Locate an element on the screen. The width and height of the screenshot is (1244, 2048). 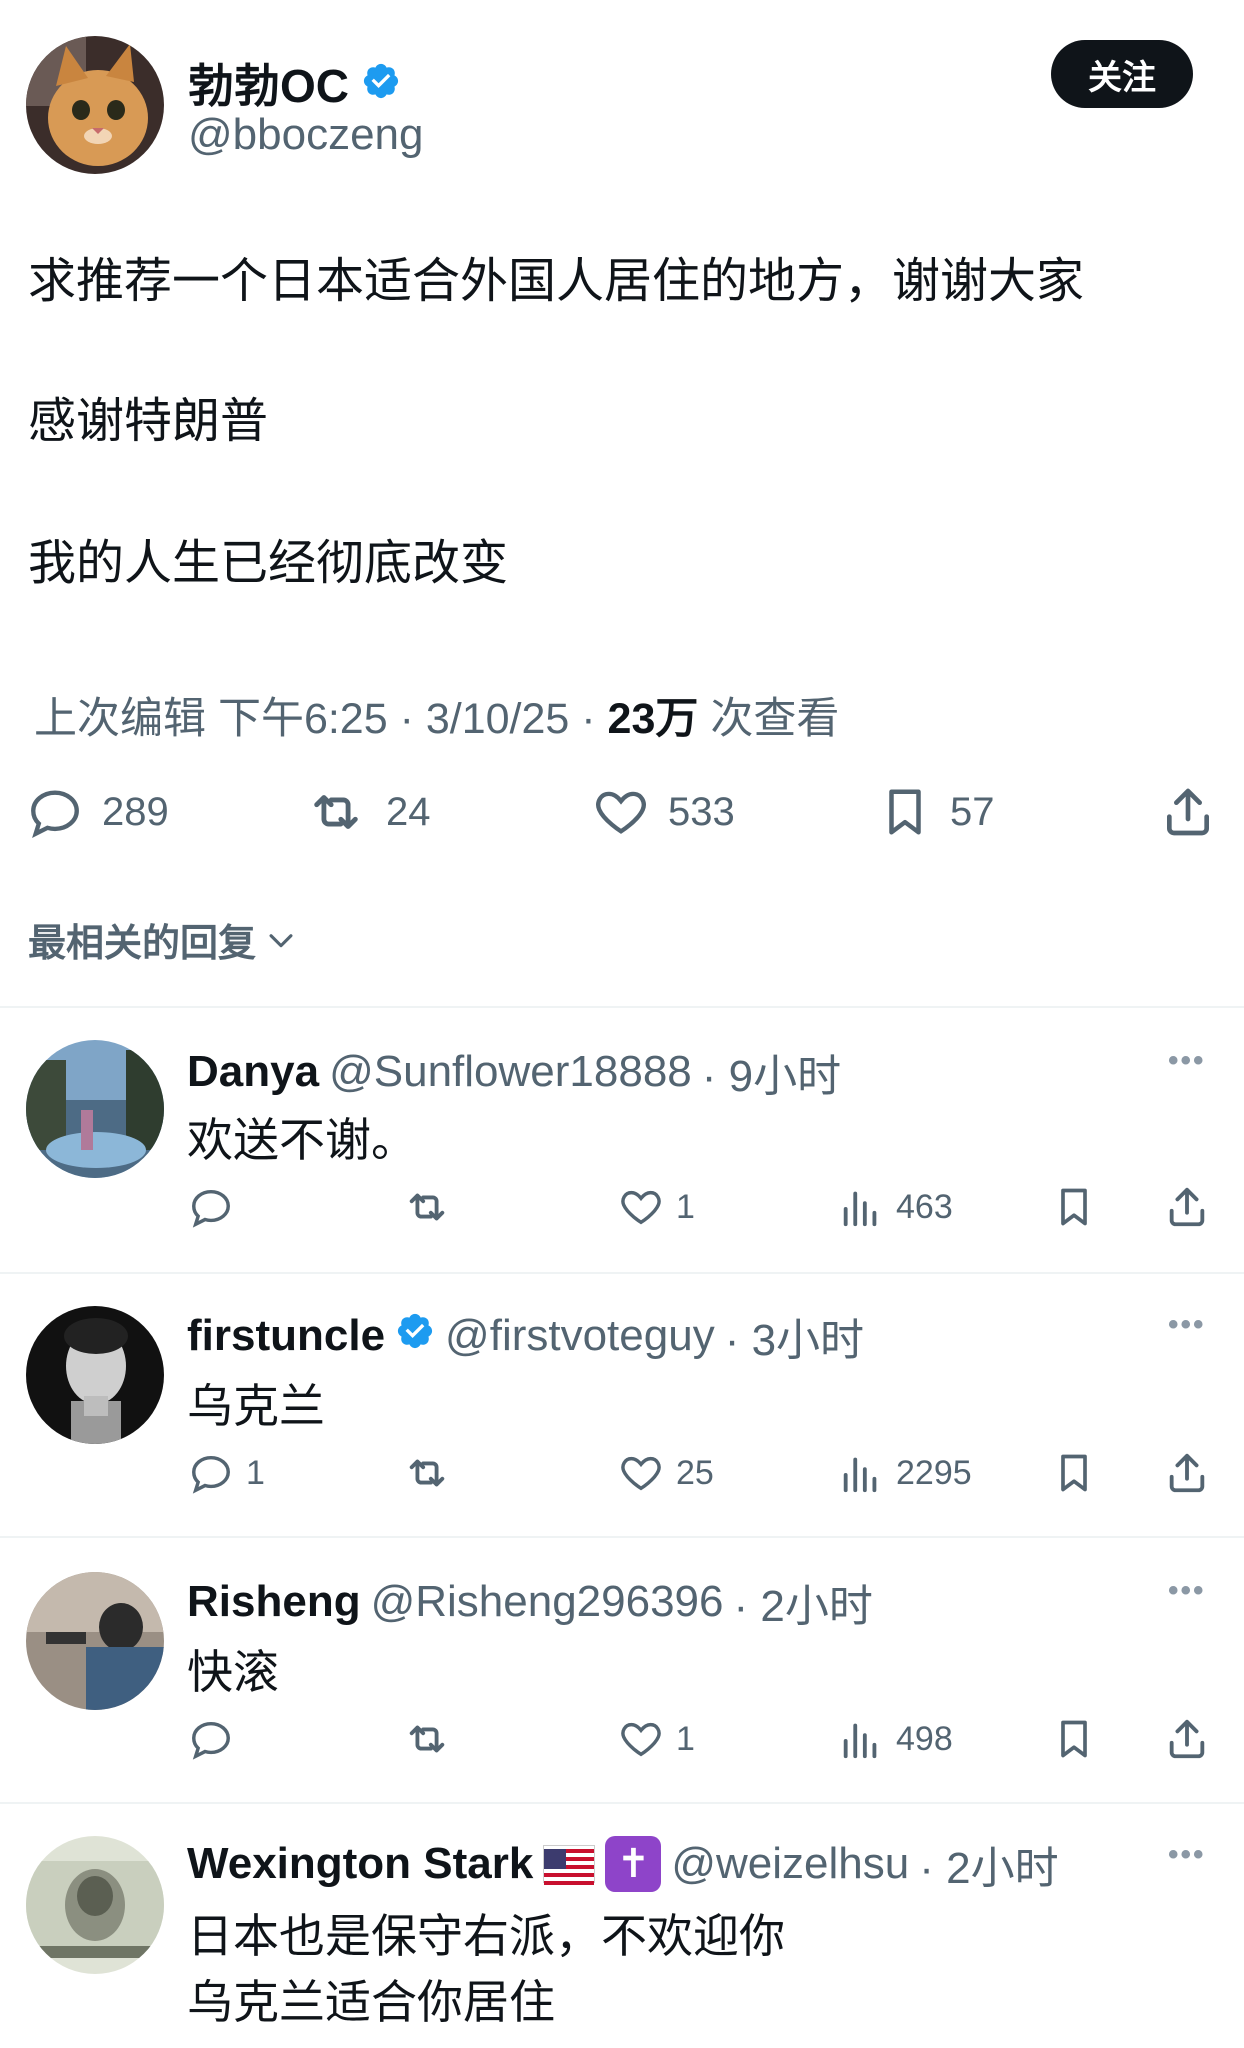
retweet-count: 24 is located at coordinates (408, 811).